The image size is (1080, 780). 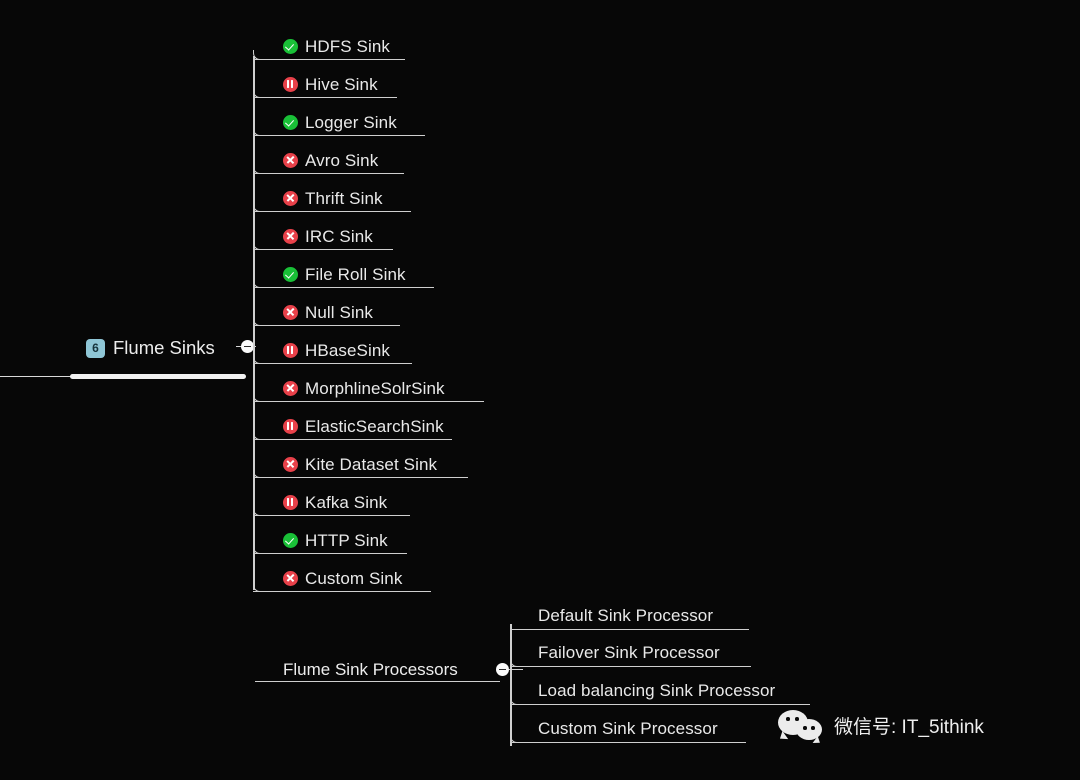 I want to click on sink-item: File Roll Sink, so click(x=343, y=274).